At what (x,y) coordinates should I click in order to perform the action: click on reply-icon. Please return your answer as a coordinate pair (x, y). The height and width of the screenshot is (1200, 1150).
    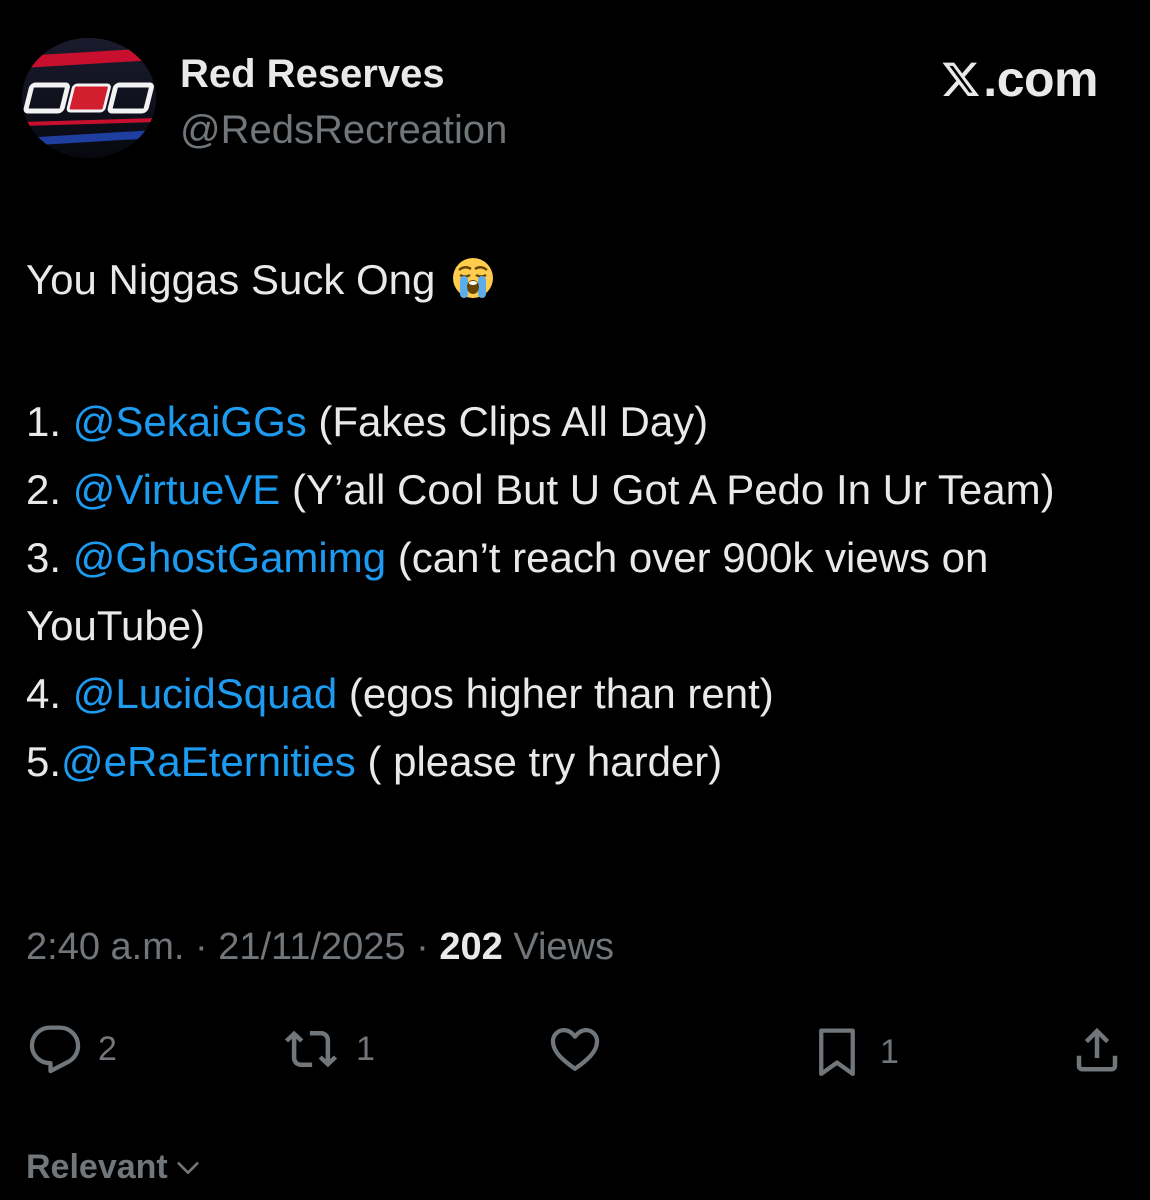
    Looking at the image, I should click on (55, 1049).